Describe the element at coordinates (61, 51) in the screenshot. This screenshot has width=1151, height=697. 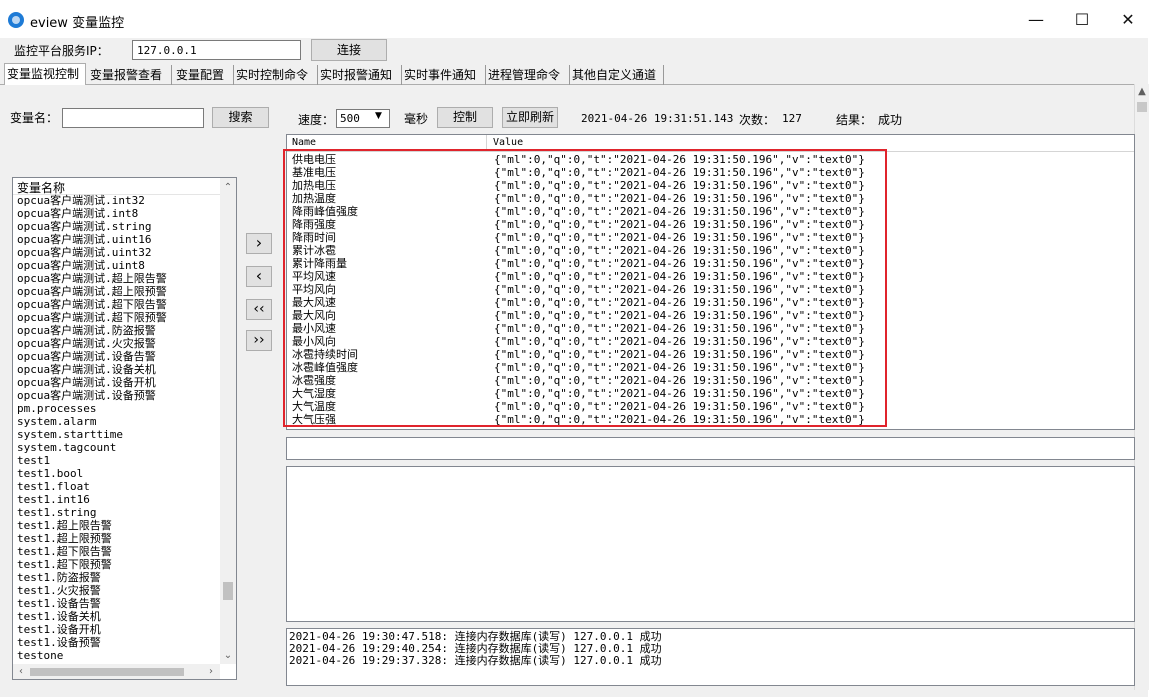
I see `server-ip-label: 监控平台服务IP：` at that location.